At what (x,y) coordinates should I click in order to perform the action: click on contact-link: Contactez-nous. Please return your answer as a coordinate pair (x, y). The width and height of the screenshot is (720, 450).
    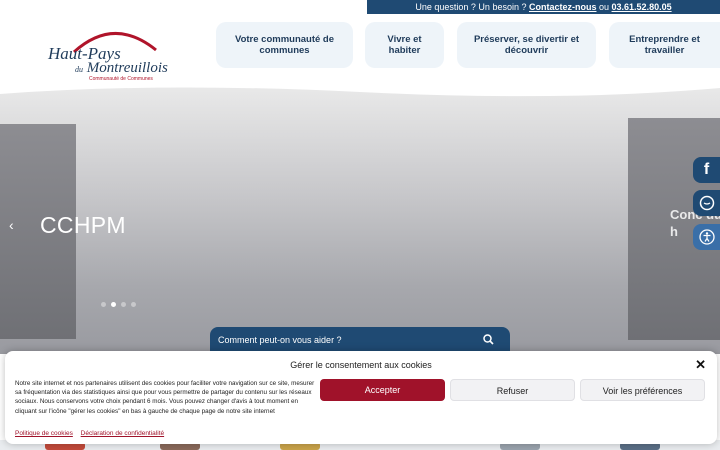
    Looking at the image, I should click on (563, 7).